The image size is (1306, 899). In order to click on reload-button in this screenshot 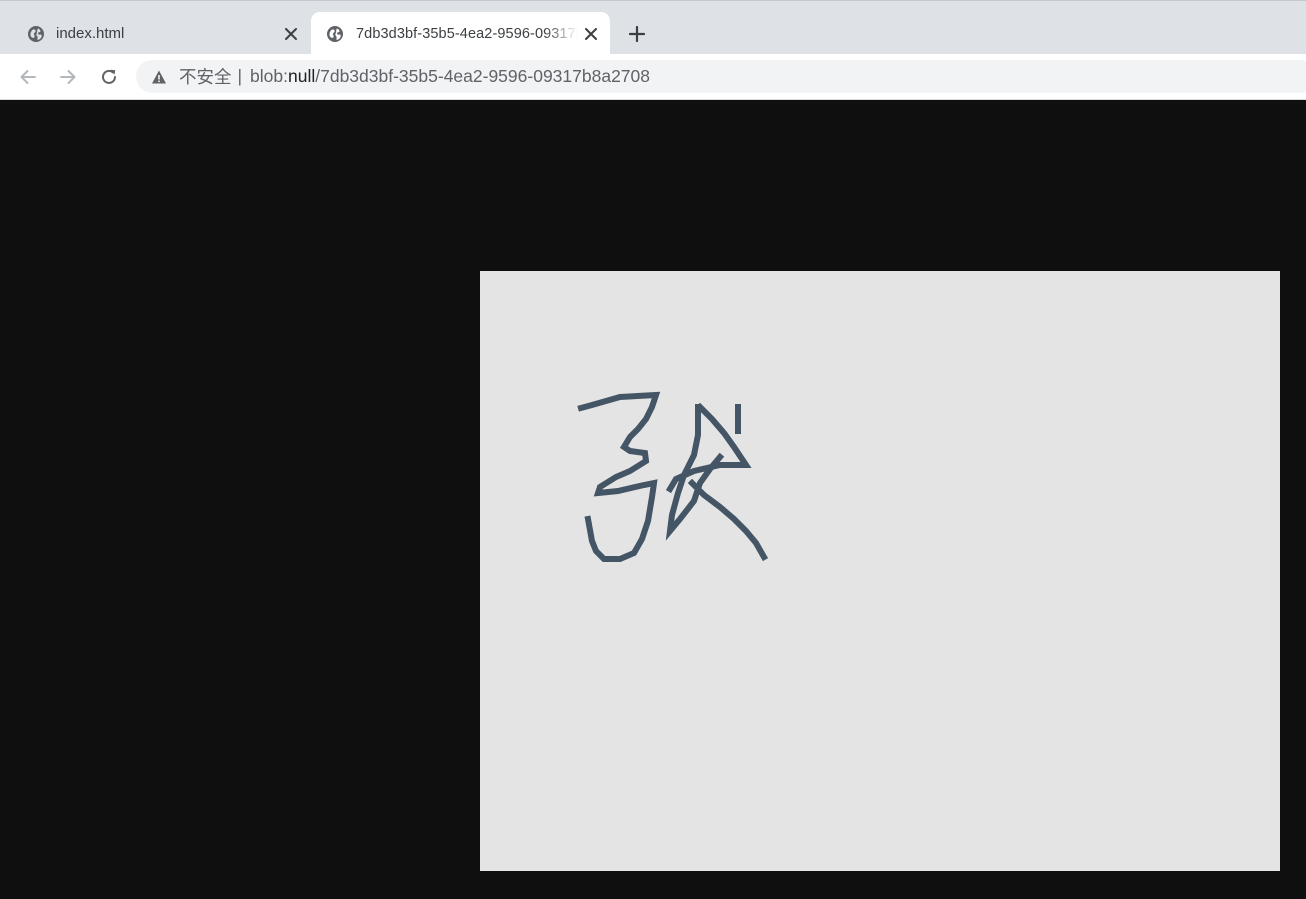, I will do `click(109, 77)`.